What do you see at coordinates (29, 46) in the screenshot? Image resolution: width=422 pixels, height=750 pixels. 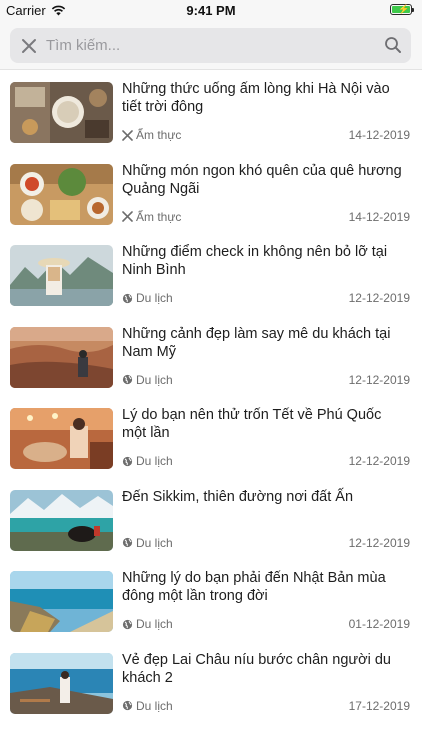 I see `close-icon` at bounding box center [29, 46].